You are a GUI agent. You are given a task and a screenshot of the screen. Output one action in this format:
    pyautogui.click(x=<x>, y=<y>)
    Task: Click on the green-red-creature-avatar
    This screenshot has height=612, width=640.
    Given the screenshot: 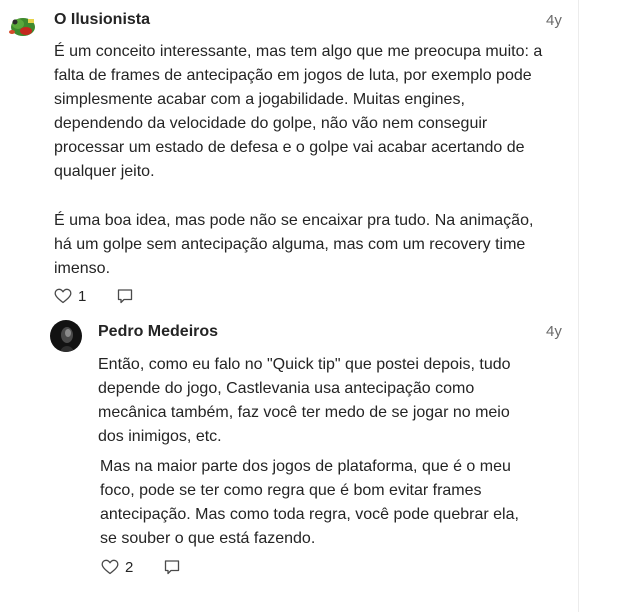 What is the action you would take?
    pyautogui.click(x=22, y=26)
    